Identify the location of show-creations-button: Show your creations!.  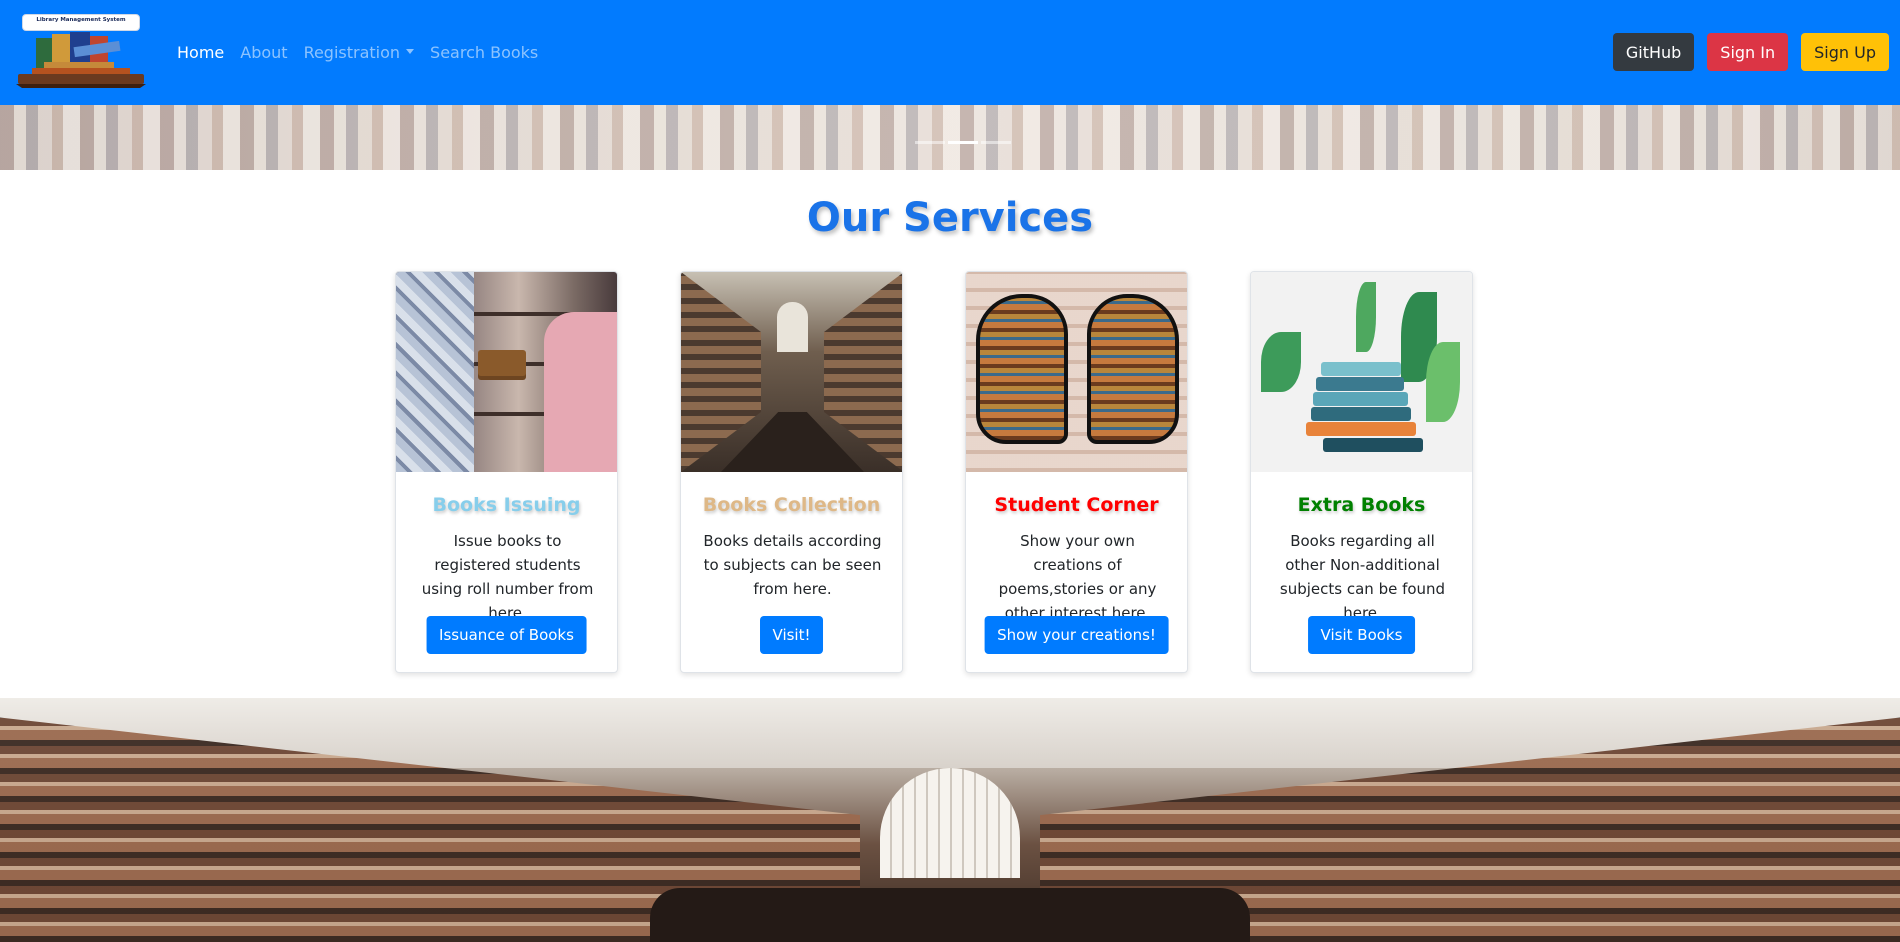
(1076, 635).